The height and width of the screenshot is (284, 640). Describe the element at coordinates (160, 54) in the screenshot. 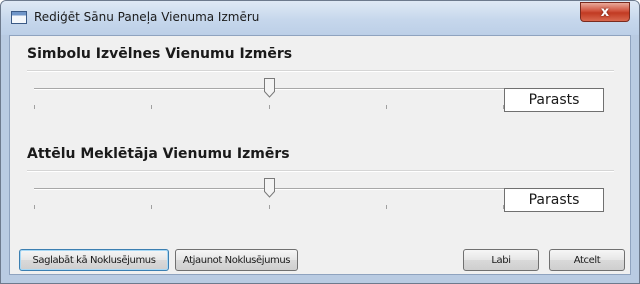

I see `symbols-size-label: Simbolu Izvēlnes Vienumu Izmērs` at that location.